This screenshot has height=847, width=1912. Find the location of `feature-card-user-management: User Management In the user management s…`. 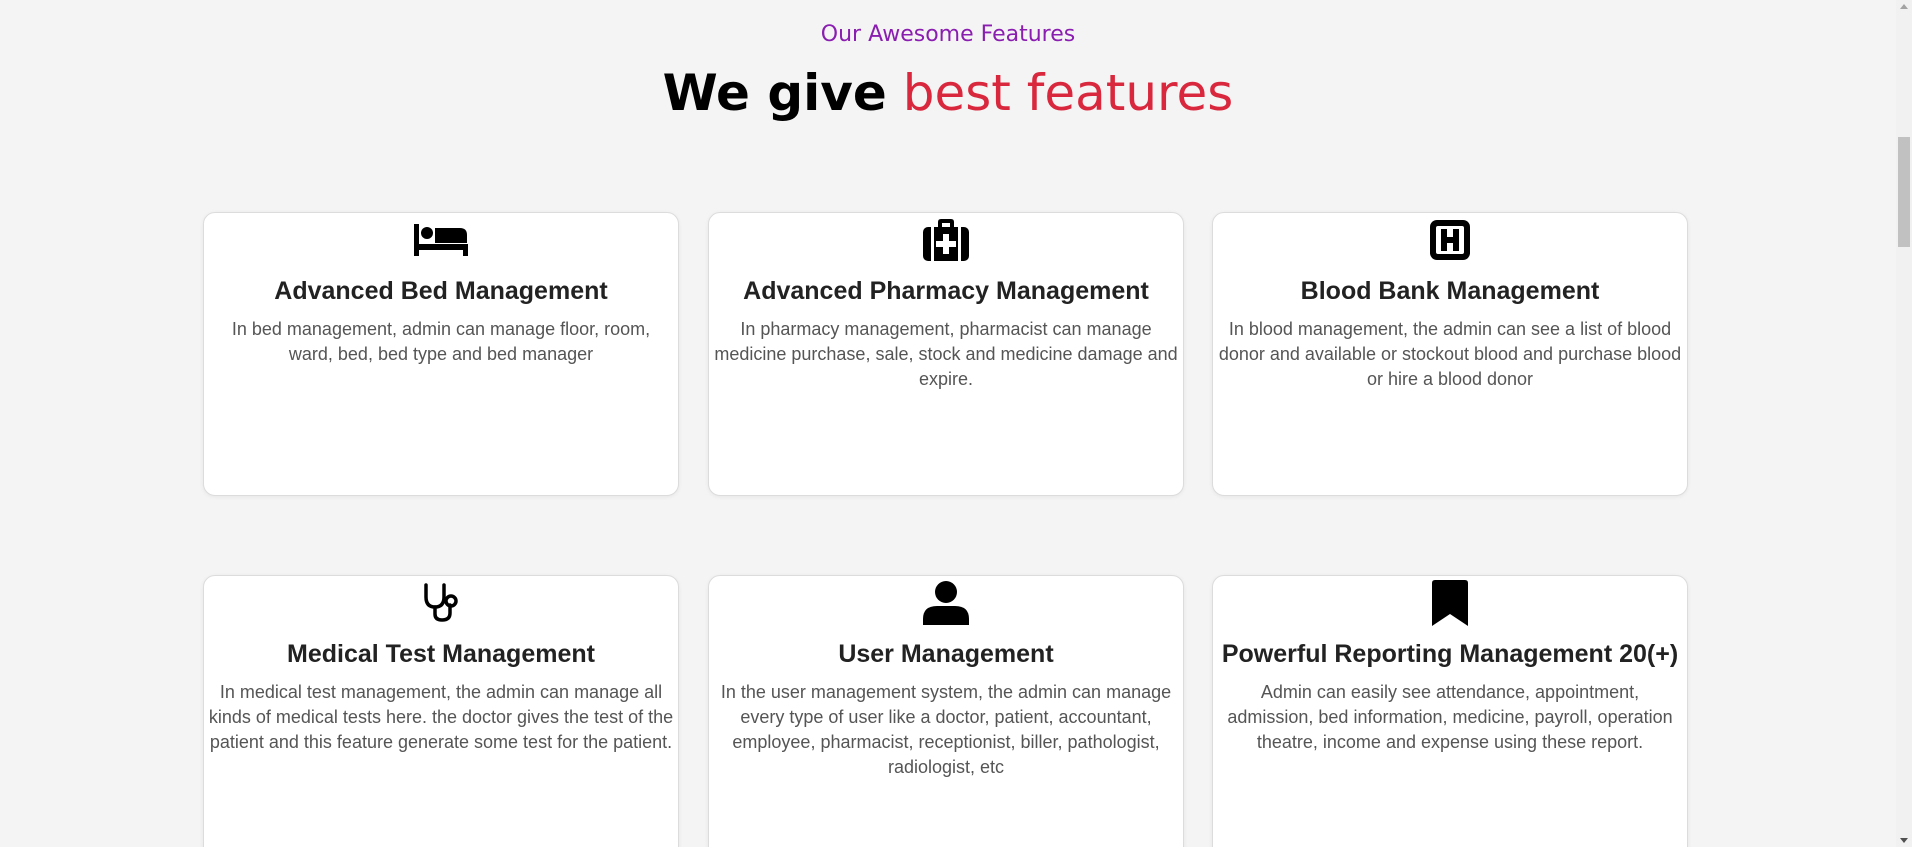

feature-card-user-management: User Management In the user management s… is located at coordinates (946, 711).